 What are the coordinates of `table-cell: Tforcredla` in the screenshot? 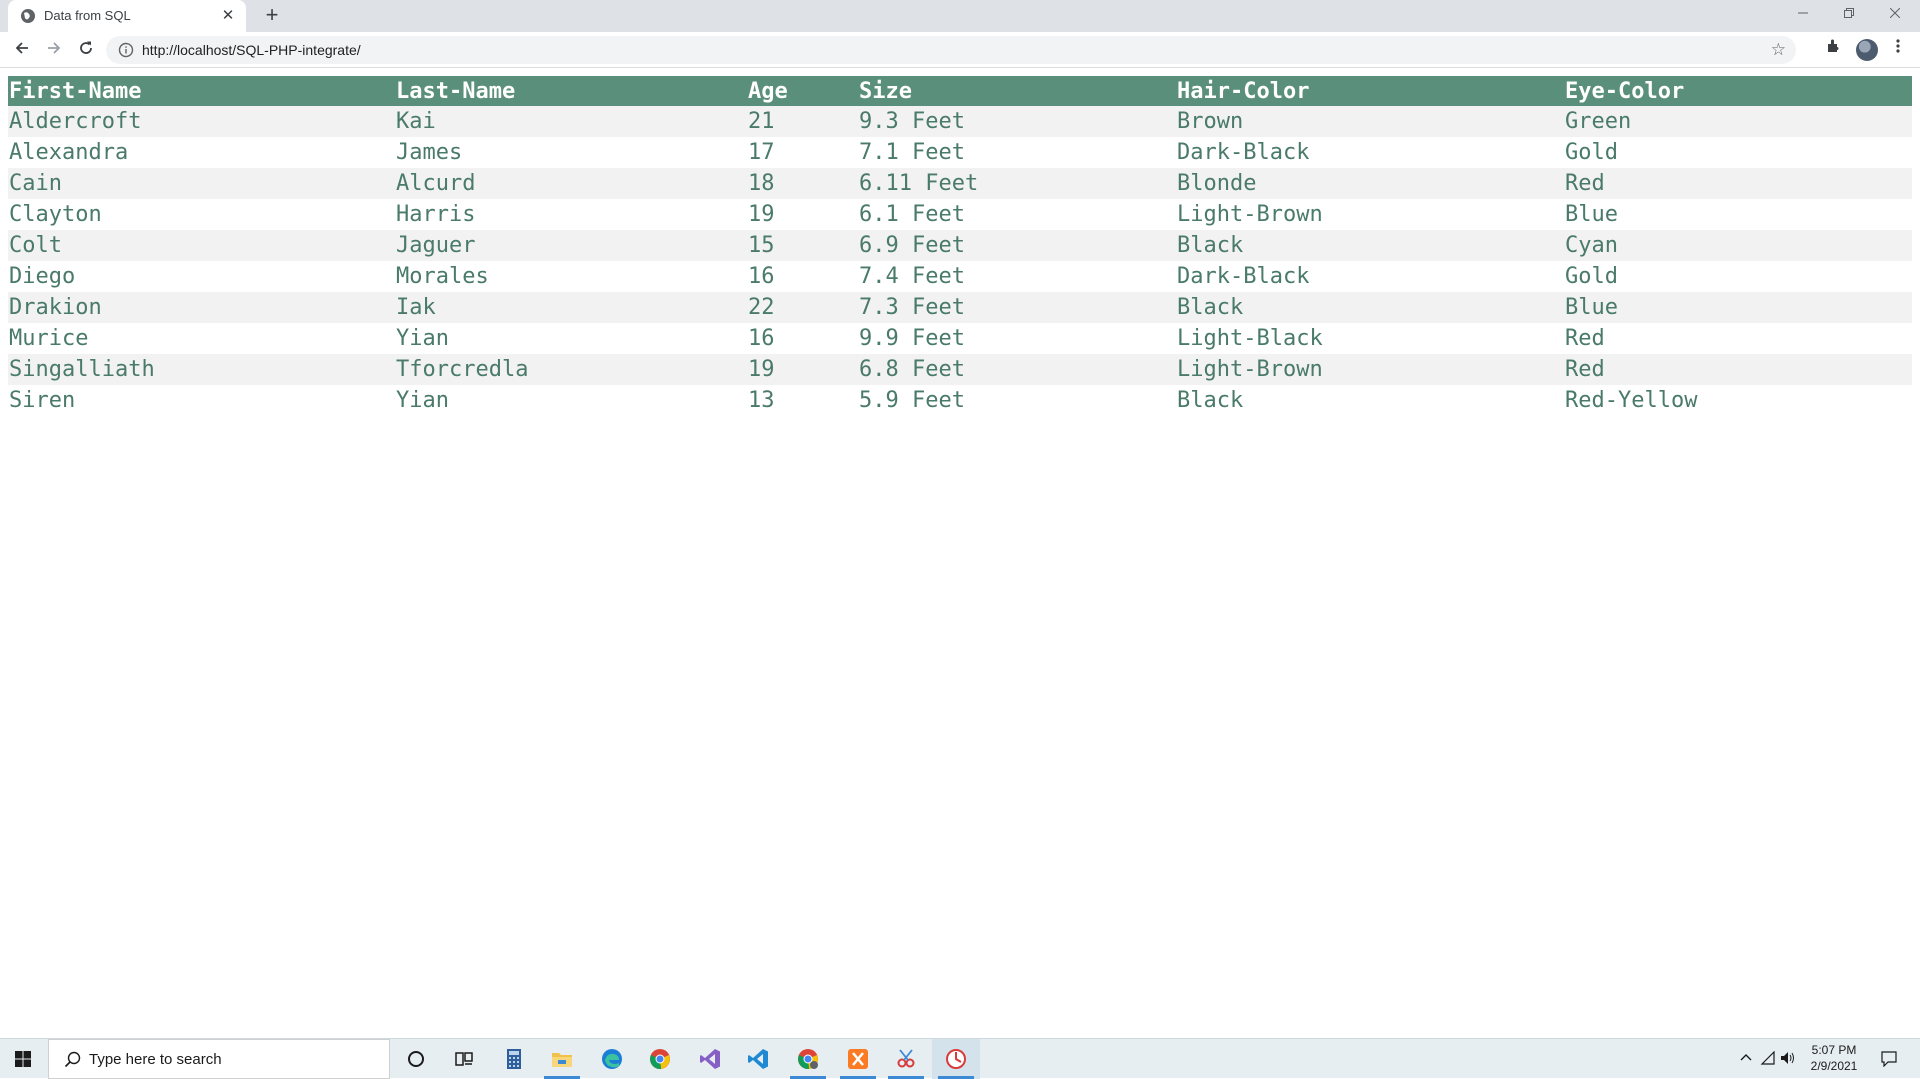 It's located at (462, 369).